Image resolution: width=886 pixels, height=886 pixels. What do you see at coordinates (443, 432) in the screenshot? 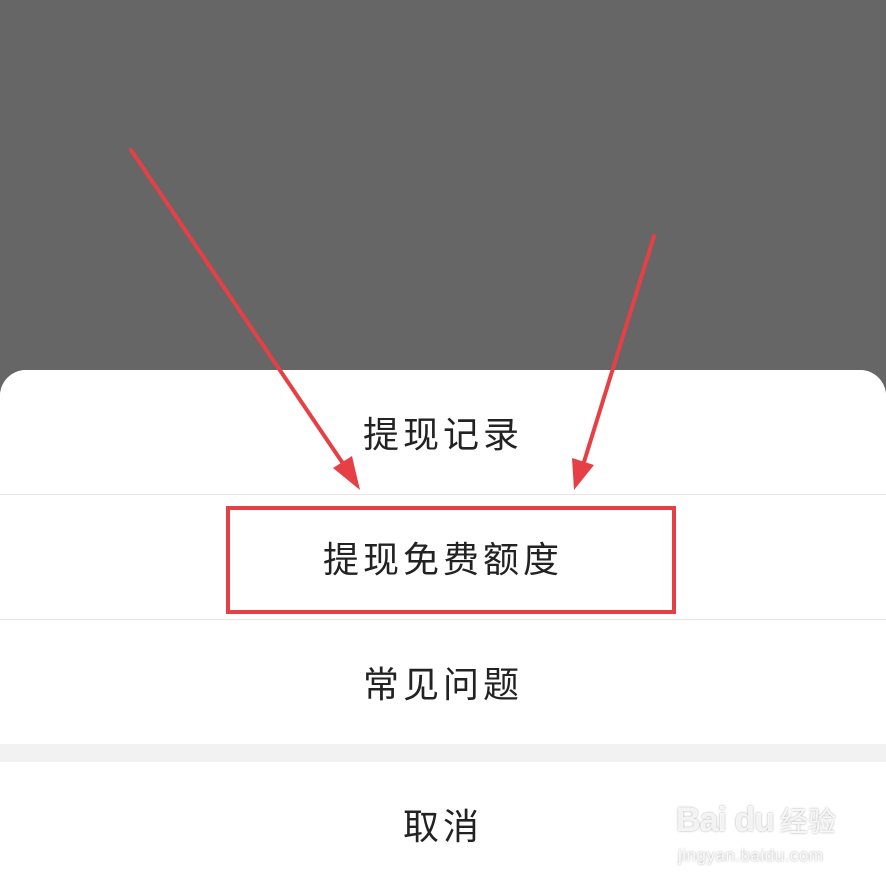
I see `withdrawal-record-button: 提现记录` at bounding box center [443, 432].